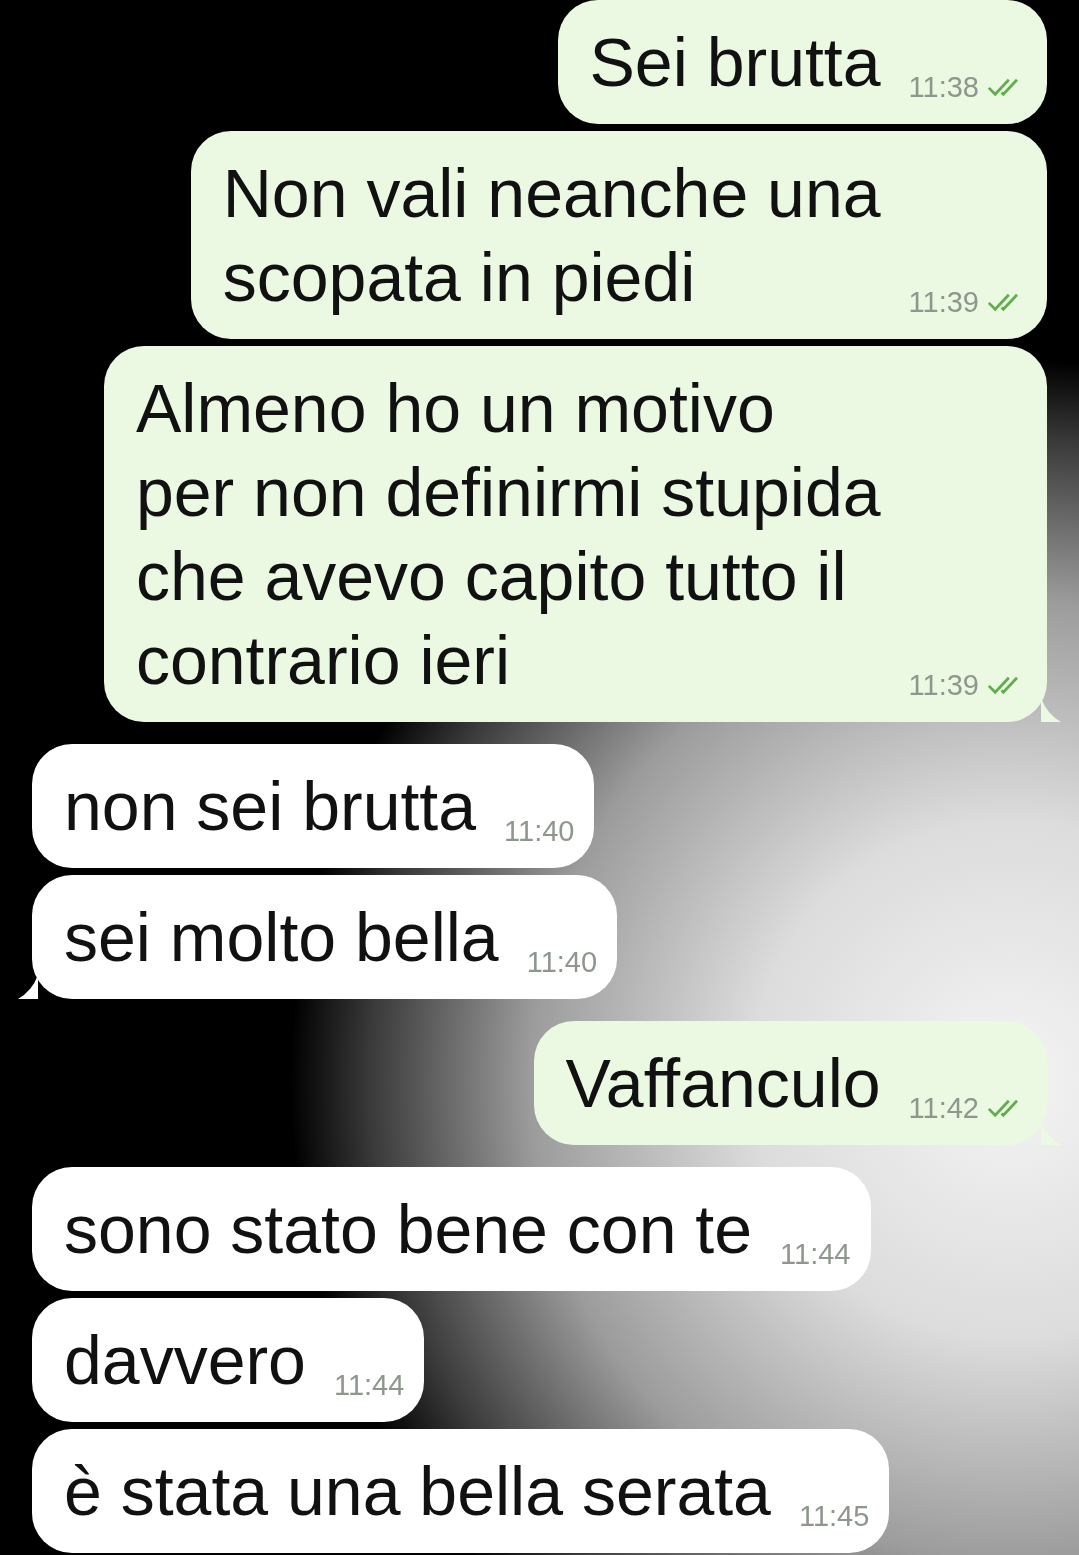  What do you see at coordinates (943, 1108) in the screenshot?
I see `message-time: 11:42` at bounding box center [943, 1108].